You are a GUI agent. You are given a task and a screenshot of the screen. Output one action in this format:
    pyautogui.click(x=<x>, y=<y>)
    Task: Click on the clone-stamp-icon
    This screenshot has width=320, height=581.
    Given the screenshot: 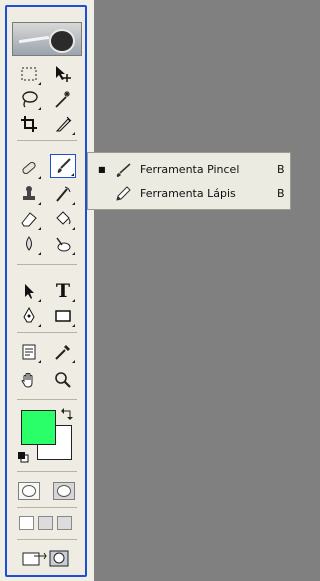 What is the action you would take?
    pyautogui.click(x=29, y=194)
    